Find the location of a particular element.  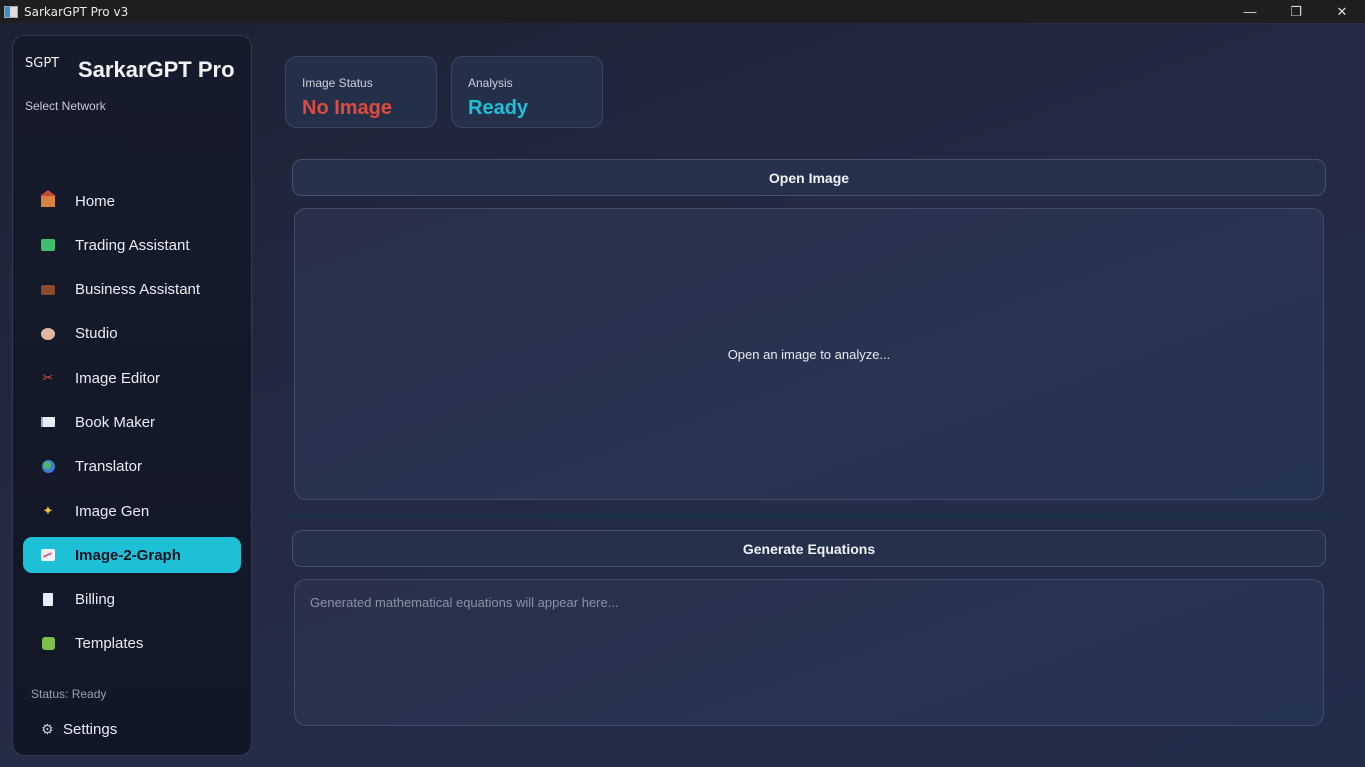

sidebar-item-label: Templates is located at coordinates (109, 644).